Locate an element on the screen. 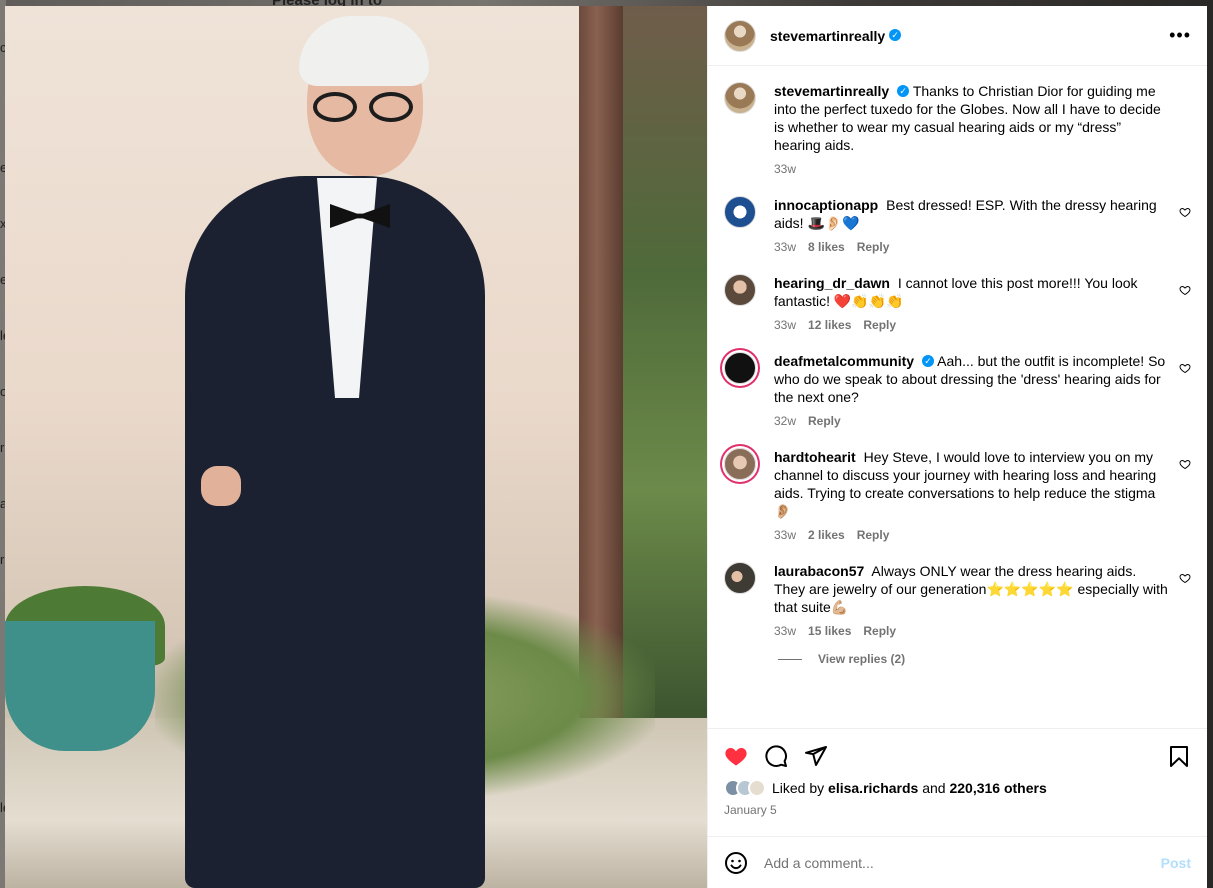 The image size is (1213, 888). comment-bubble-icon is located at coordinates (776, 756).